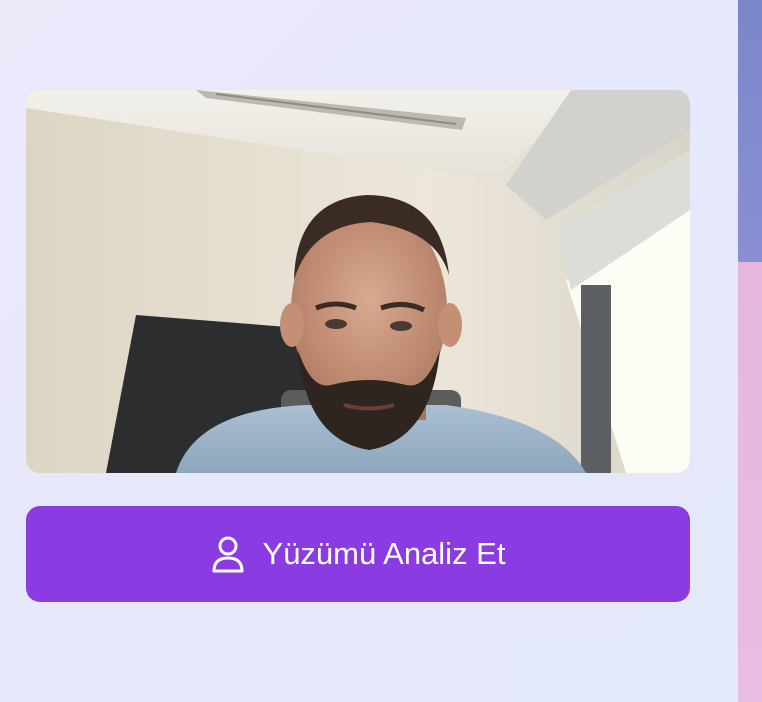  I want to click on side-panel-top, so click(750, 131).